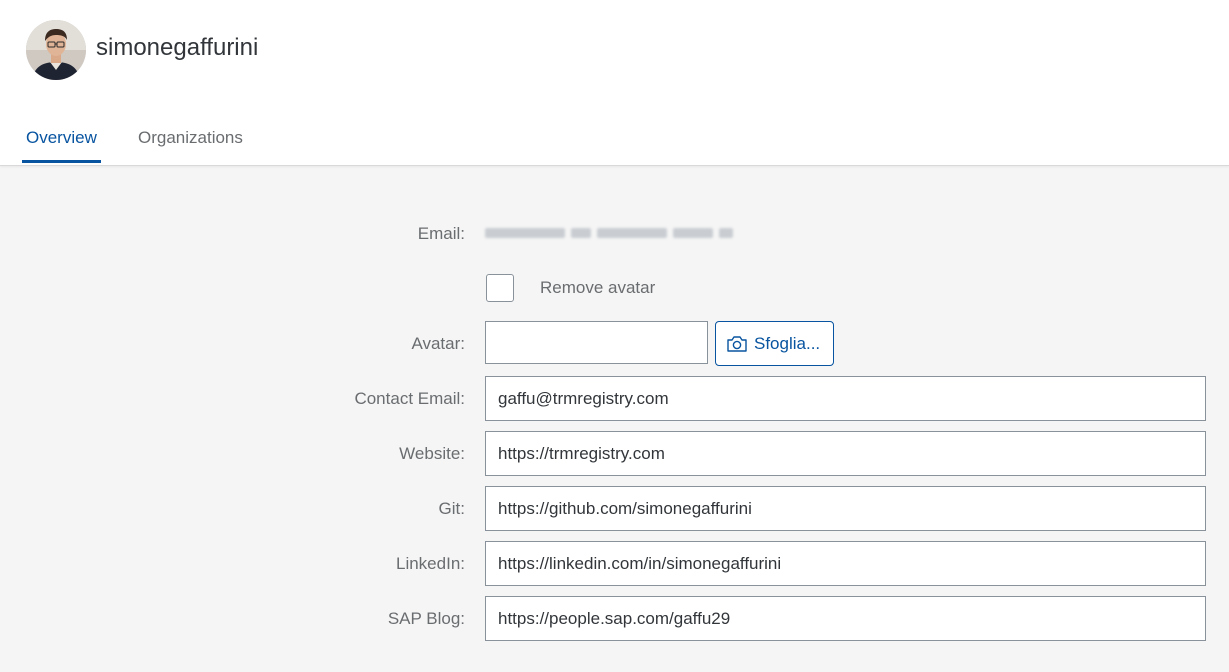 Image resolution: width=1229 pixels, height=672 pixels. What do you see at coordinates (438, 343) in the screenshot?
I see `avatar-label: Avatar:` at bounding box center [438, 343].